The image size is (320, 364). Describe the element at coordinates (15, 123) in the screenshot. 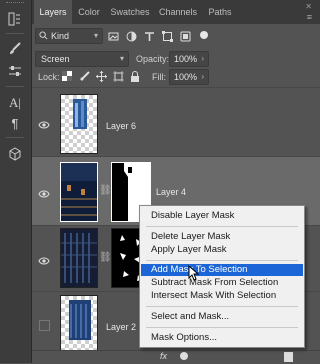

I see `paragraph-icon: ¶` at that location.